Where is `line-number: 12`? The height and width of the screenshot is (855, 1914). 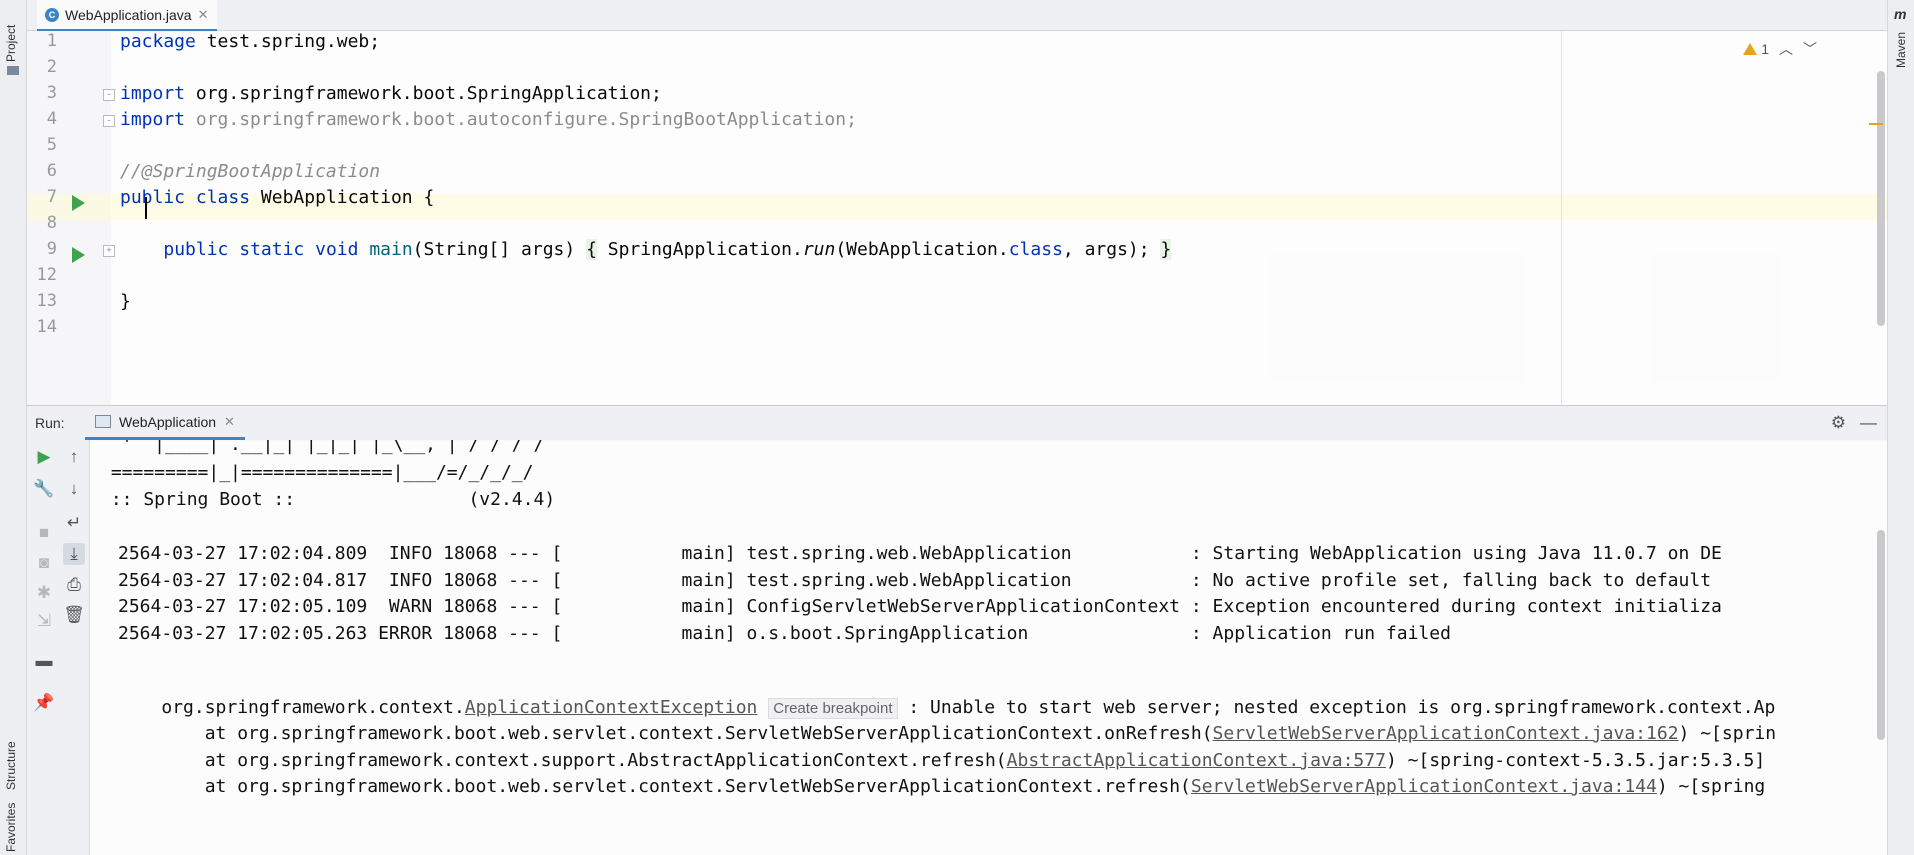
line-number: 12 is located at coordinates (46, 275).